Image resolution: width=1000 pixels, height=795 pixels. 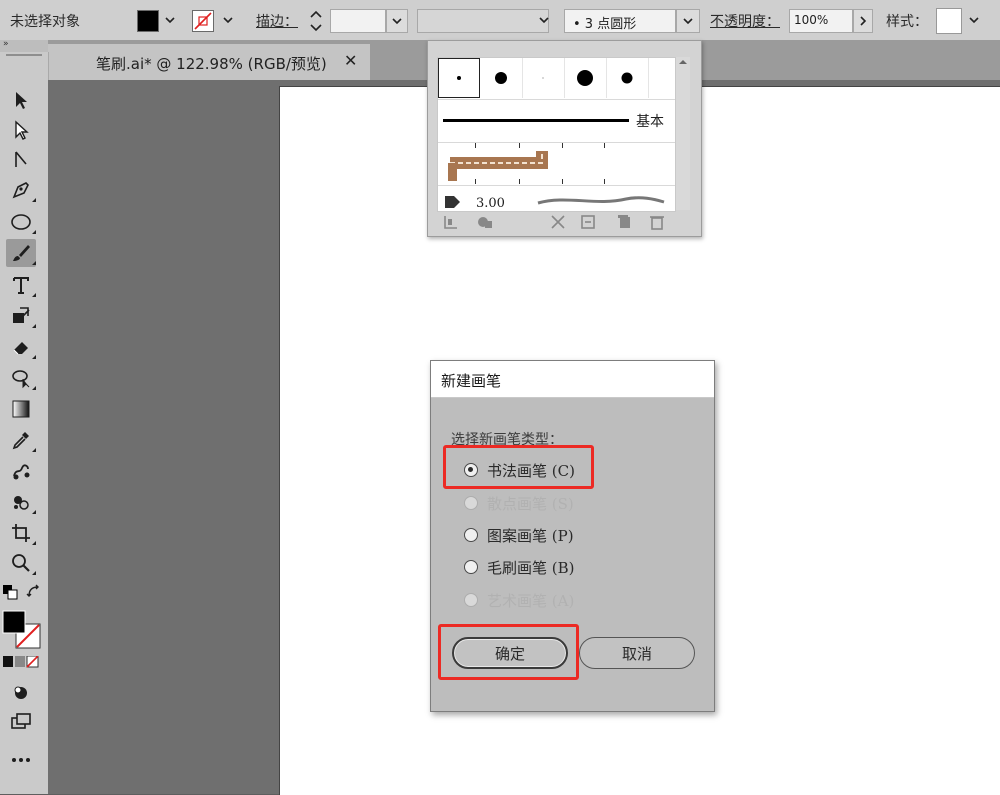 I want to click on opacity-field: 100%, so click(x=821, y=21).